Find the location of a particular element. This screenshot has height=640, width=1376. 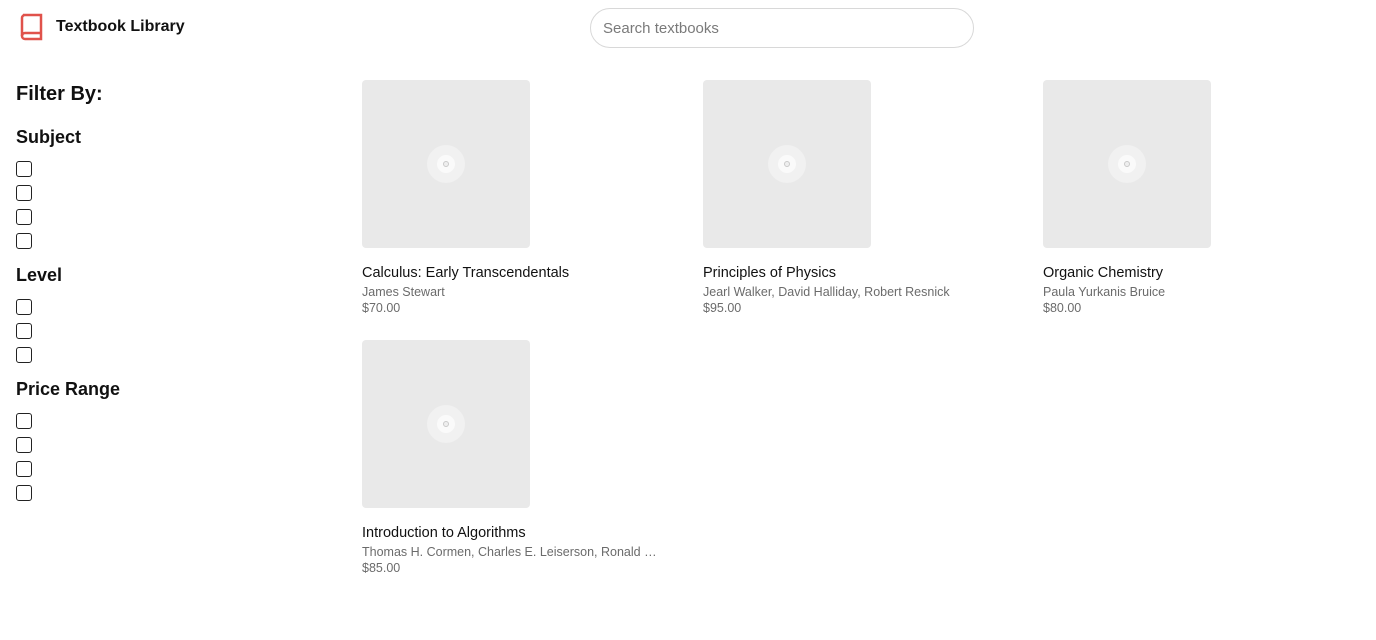

filter-group-level: Level is located at coordinates (166, 314).